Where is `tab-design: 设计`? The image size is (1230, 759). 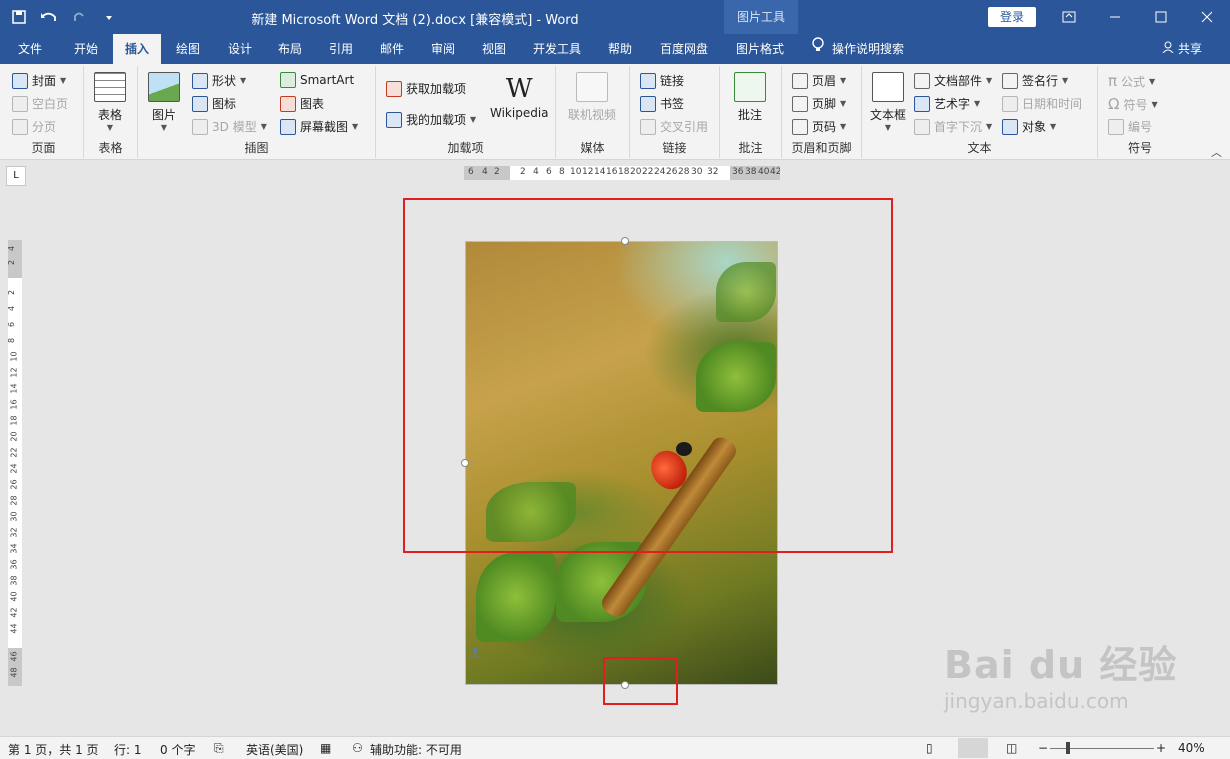 tab-design: 设计 is located at coordinates (240, 49).